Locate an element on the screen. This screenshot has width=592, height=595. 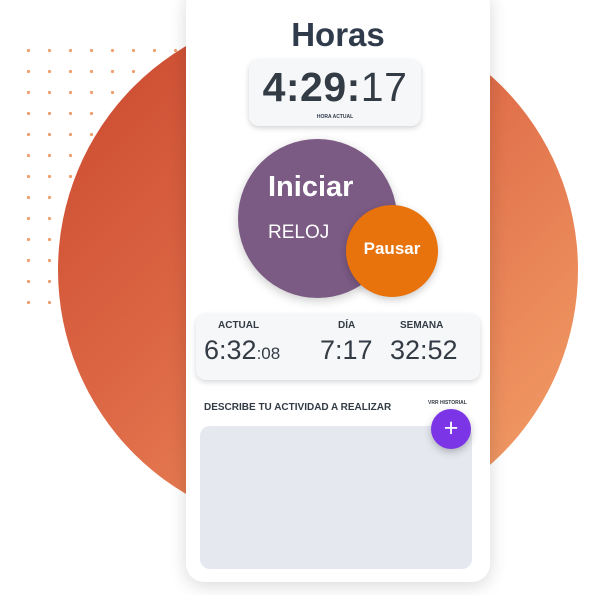
summary-actual: ACTUAL 6:32:08 is located at coordinates (242, 343).